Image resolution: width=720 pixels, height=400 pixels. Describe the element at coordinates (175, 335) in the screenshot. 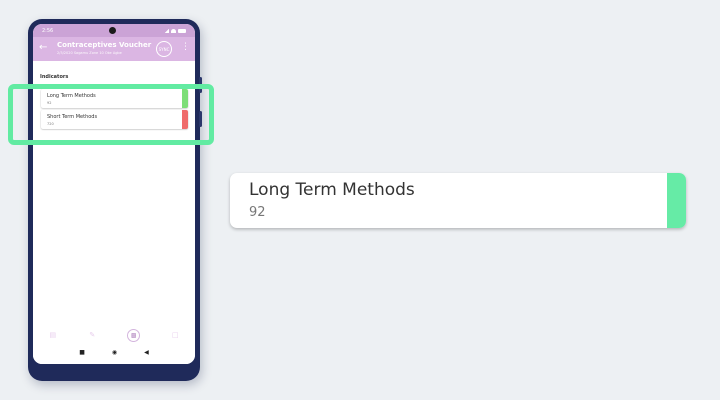

I see `message-icon: □` at that location.